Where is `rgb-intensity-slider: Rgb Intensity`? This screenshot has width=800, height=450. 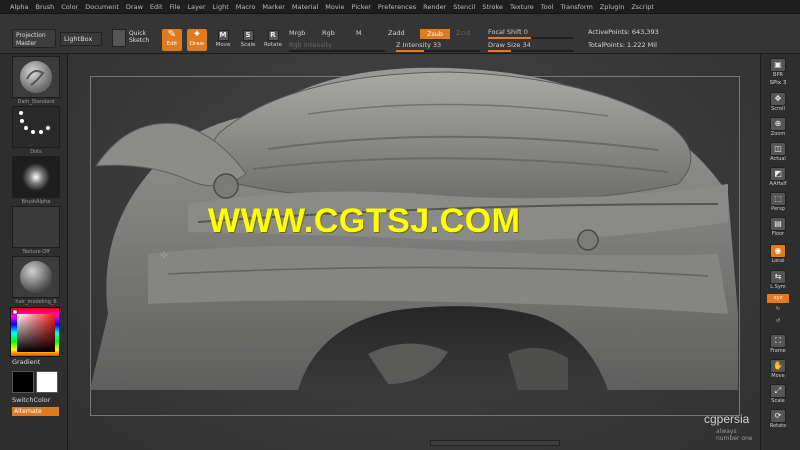
rgb-intensity-slider: Rgb Intensity is located at coordinates (310, 45).